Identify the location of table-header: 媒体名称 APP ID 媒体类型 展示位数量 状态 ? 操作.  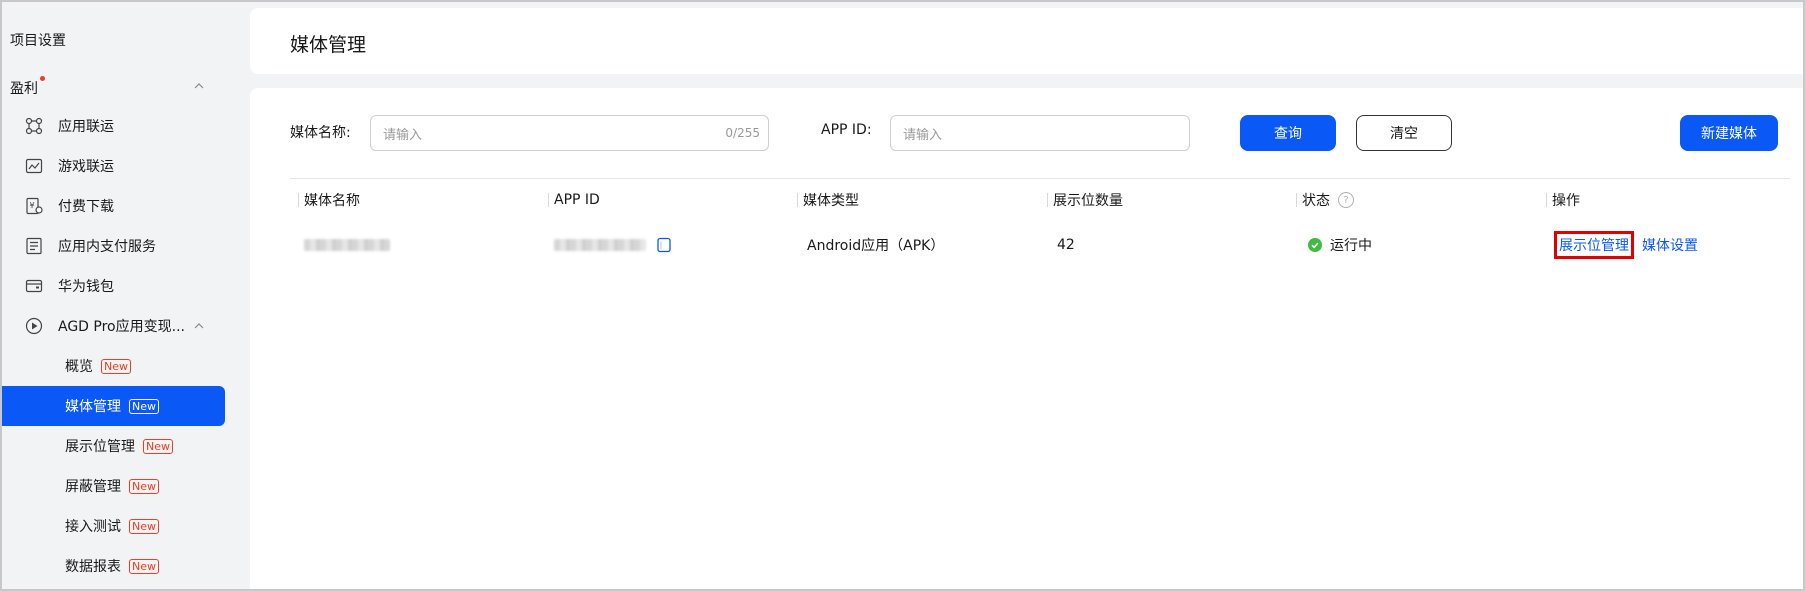
(1040, 199).